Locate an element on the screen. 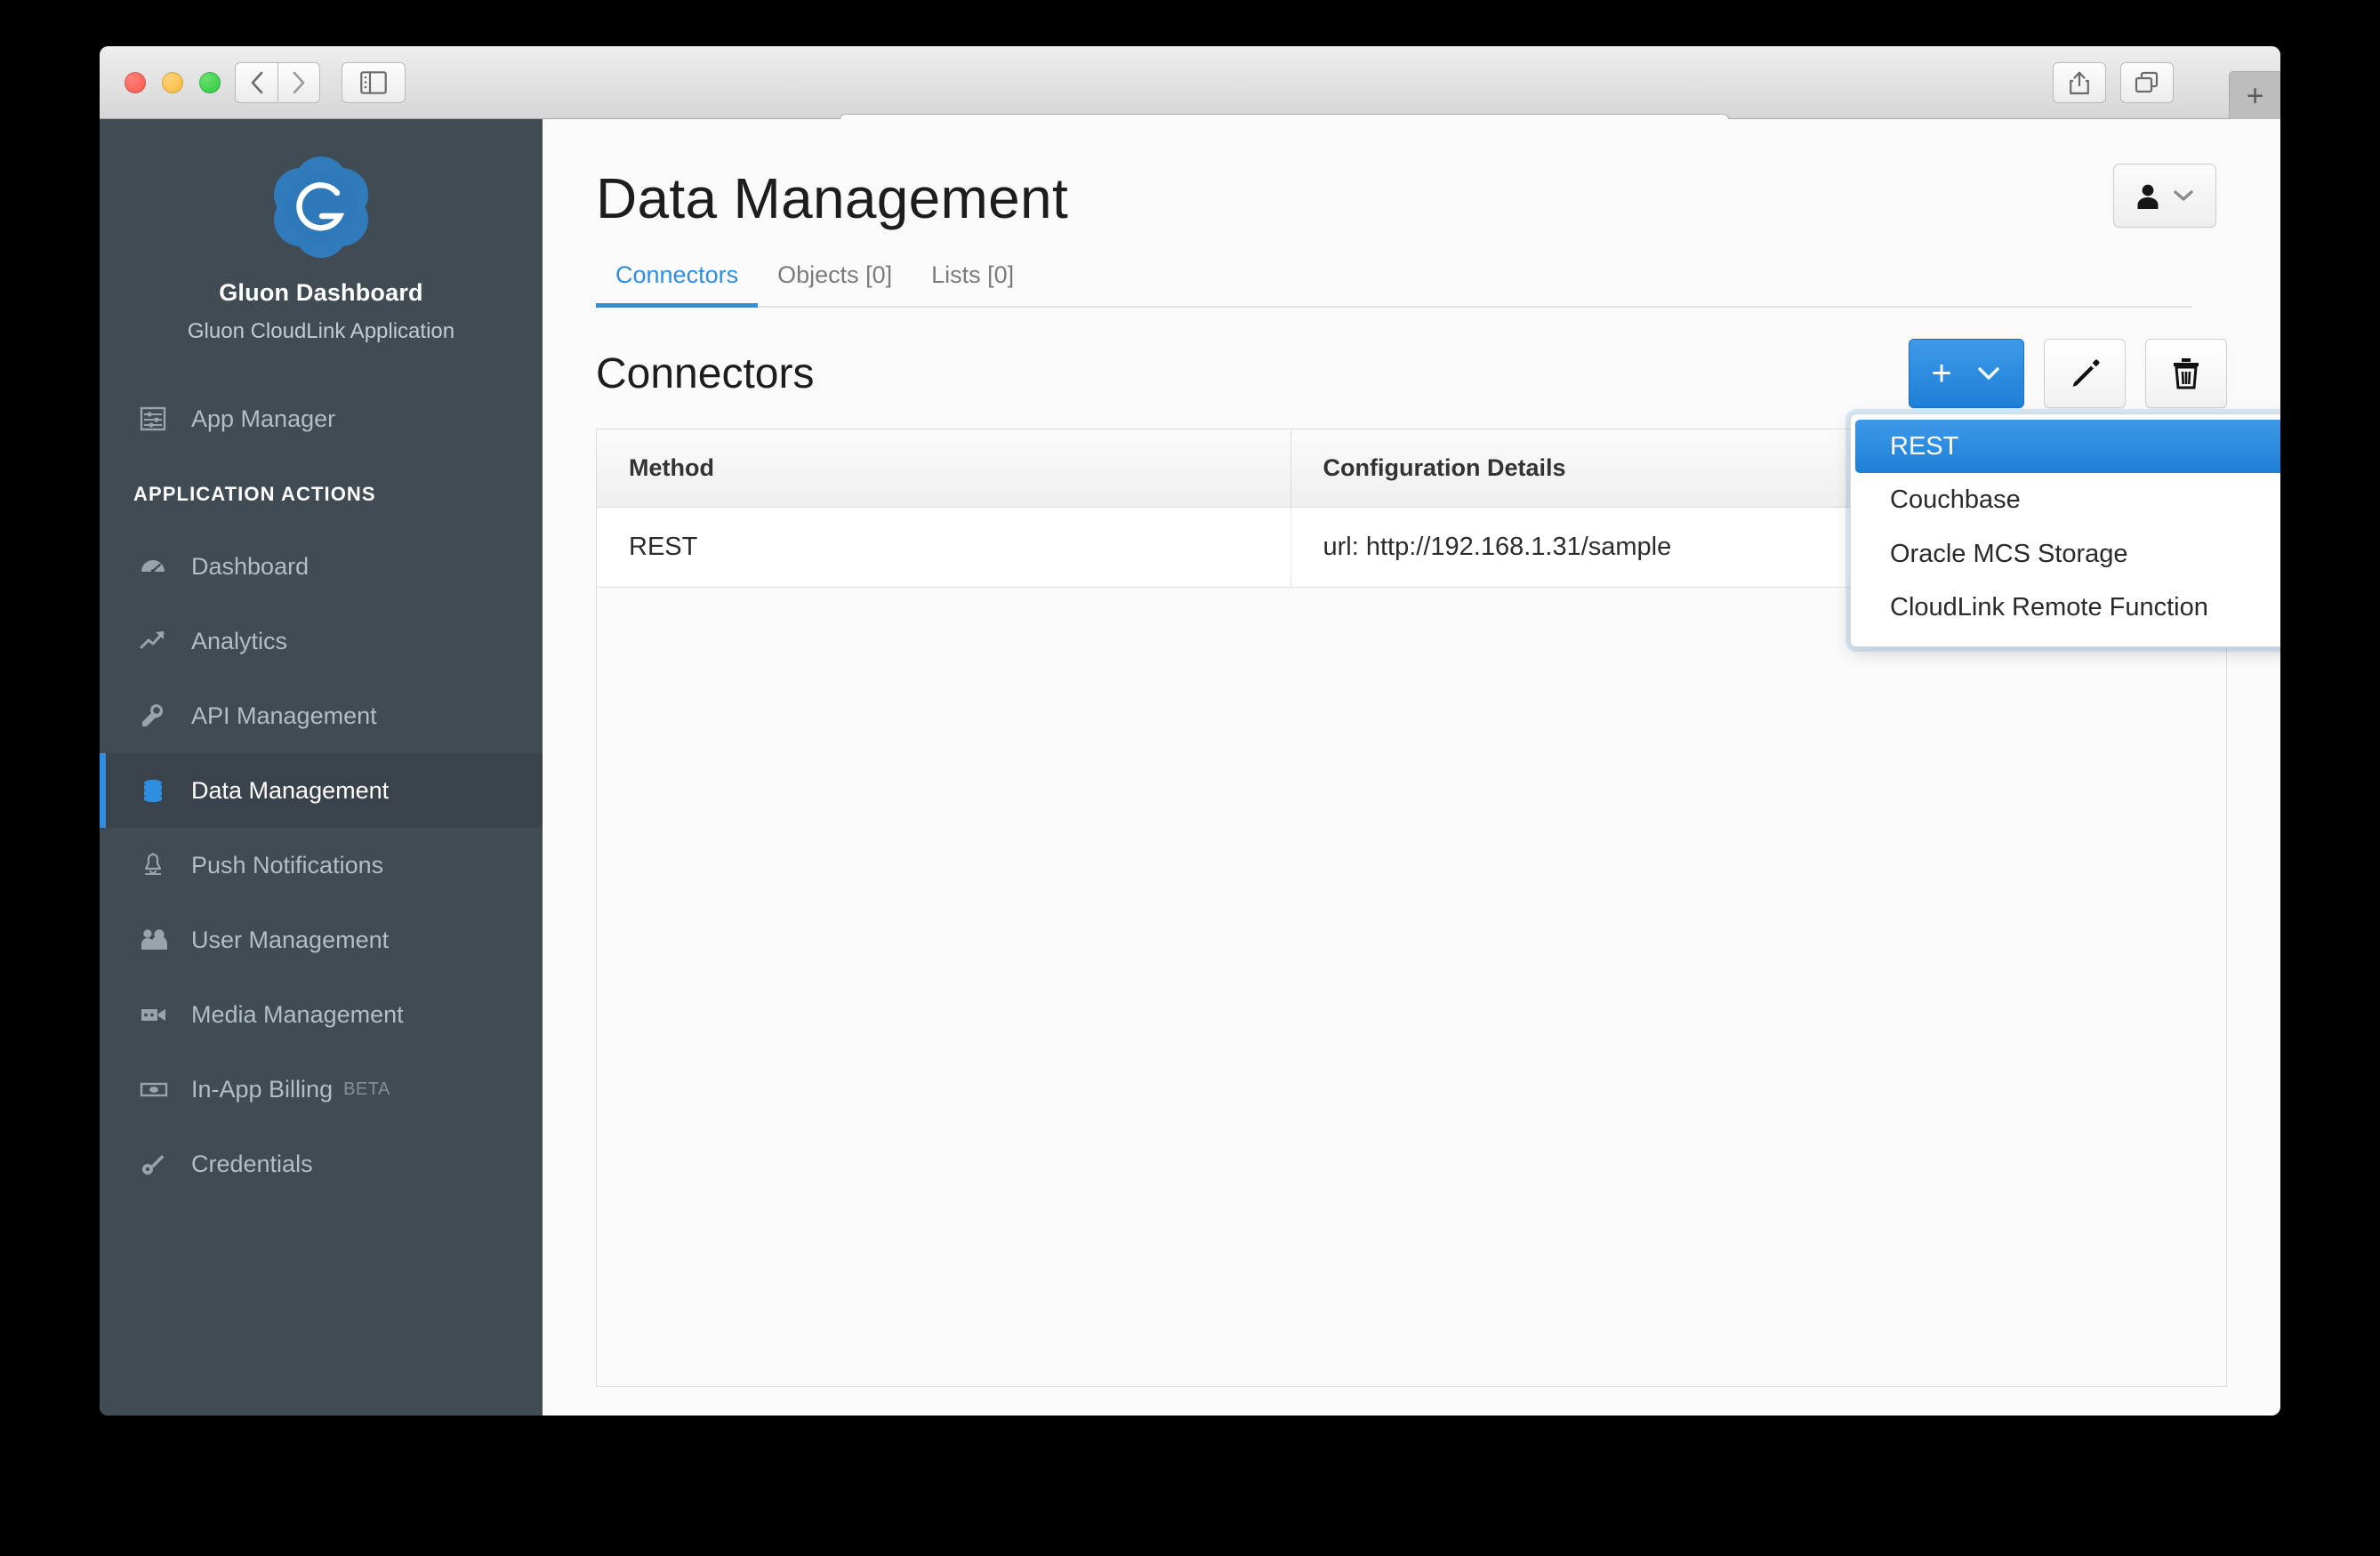  bell-icon is located at coordinates (159, 865).